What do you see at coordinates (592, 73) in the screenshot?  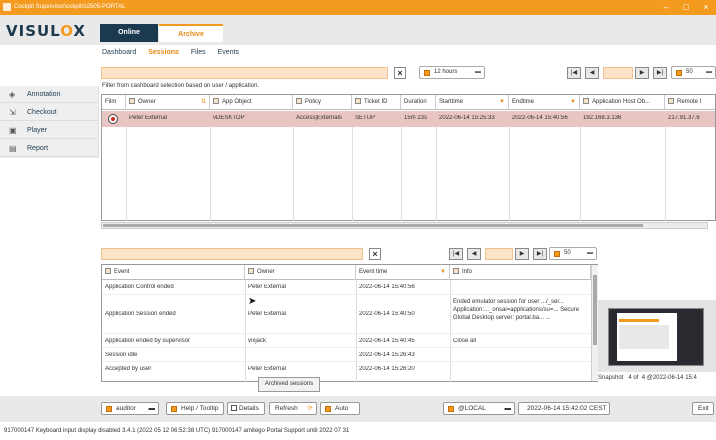 I see `prev-page-button: ◀` at bounding box center [592, 73].